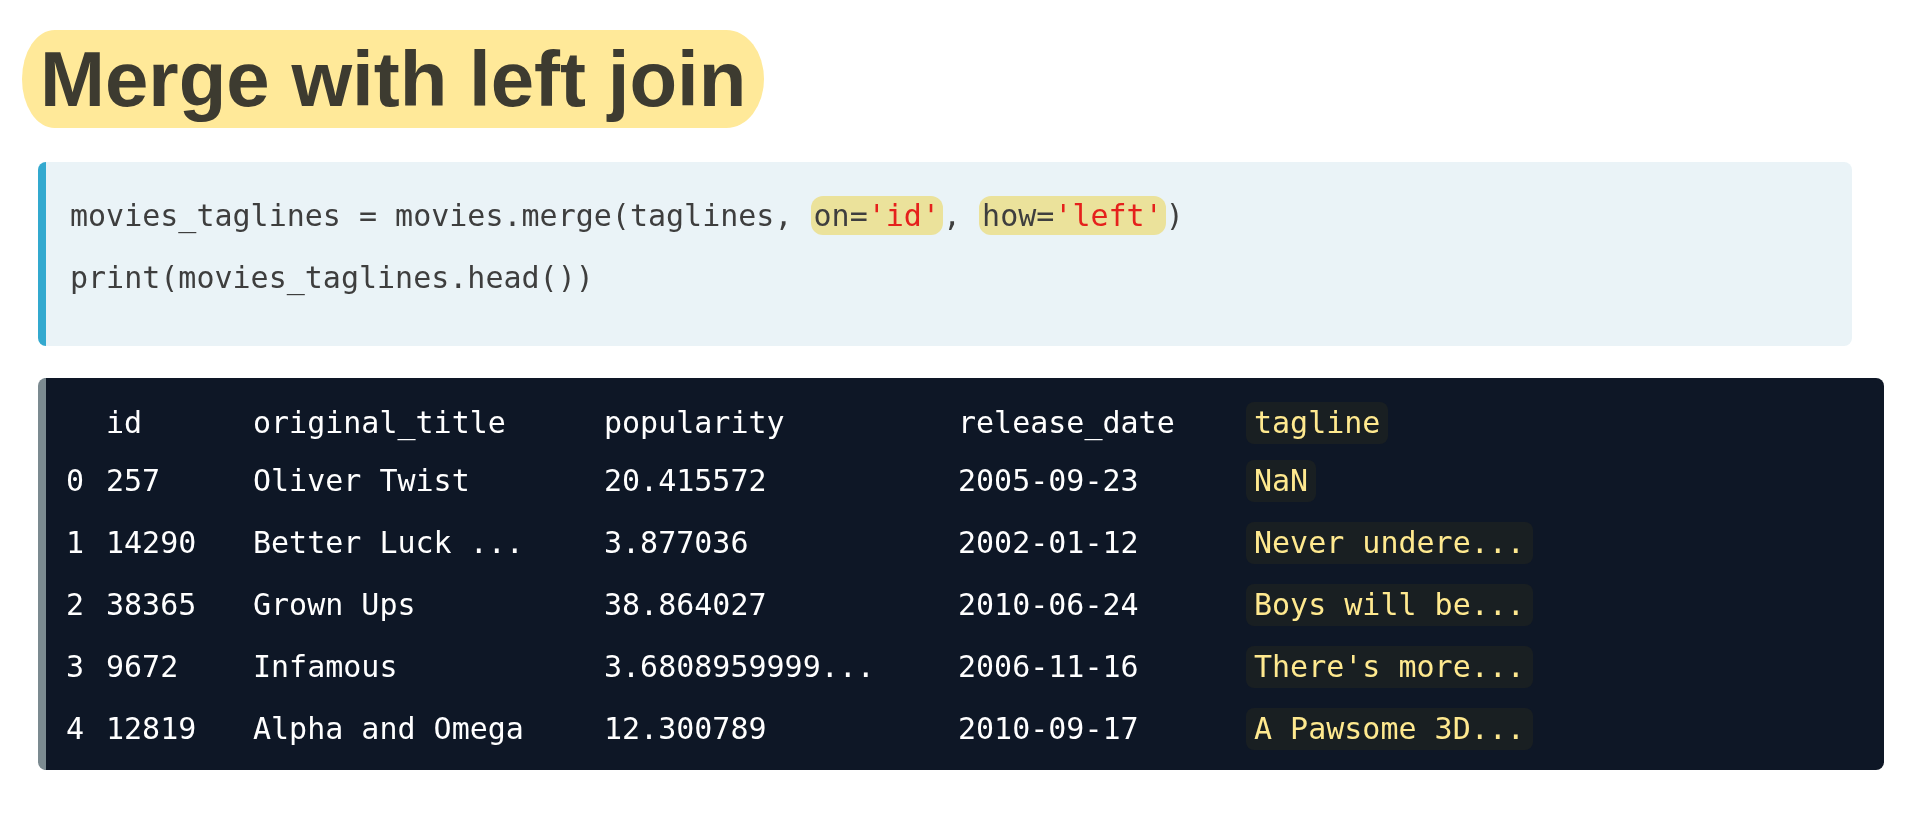  What do you see at coordinates (1281, 481) in the screenshot?
I see `table-cell: NaN` at bounding box center [1281, 481].